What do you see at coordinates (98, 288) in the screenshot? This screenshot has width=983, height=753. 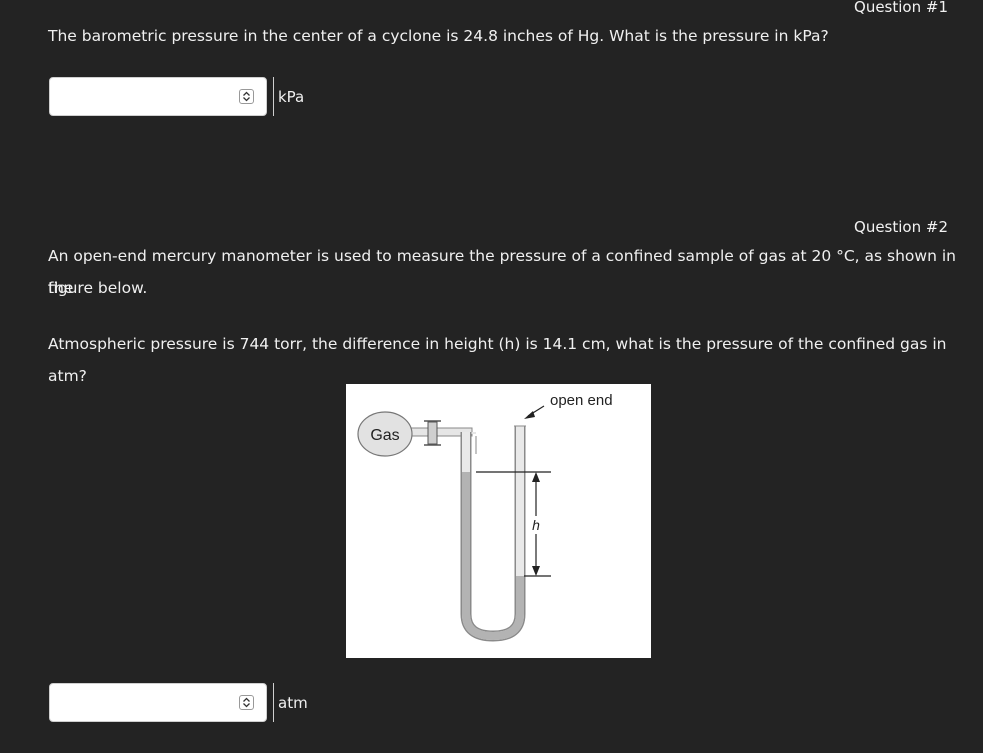 I see `question-2-text-line-2: figure below.` at bounding box center [98, 288].